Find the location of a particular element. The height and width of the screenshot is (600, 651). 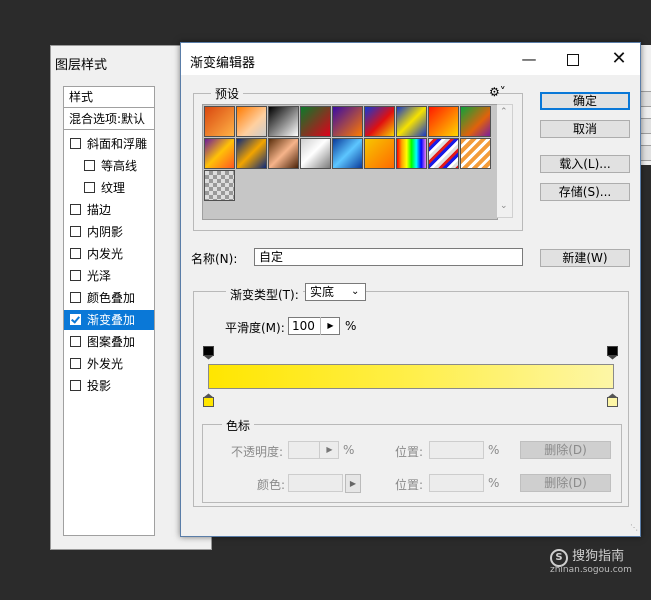

name-label: 名称(N): is located at coordinates (214, 259).